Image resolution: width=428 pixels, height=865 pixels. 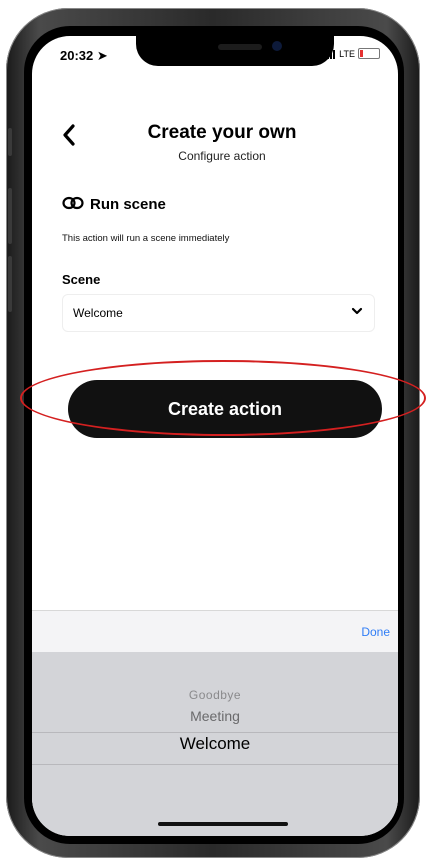 I want to click on link-icon, so click(x=73, y=204).